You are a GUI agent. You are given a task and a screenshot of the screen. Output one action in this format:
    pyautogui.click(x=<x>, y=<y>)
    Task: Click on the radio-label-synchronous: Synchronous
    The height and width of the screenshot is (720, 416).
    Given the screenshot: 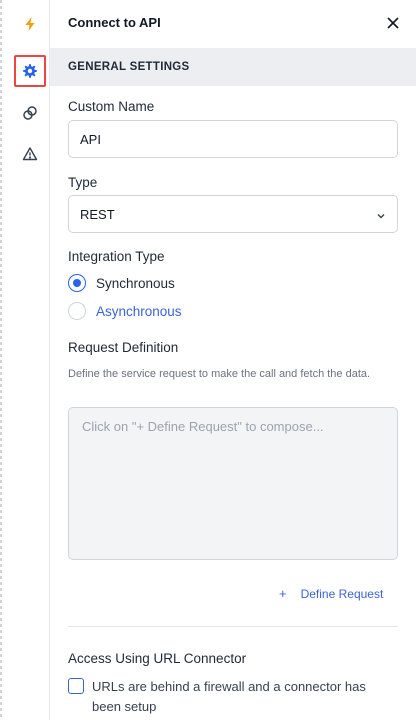 What is the action you would take?
    pyautogui.click(x=135, y=283)
    